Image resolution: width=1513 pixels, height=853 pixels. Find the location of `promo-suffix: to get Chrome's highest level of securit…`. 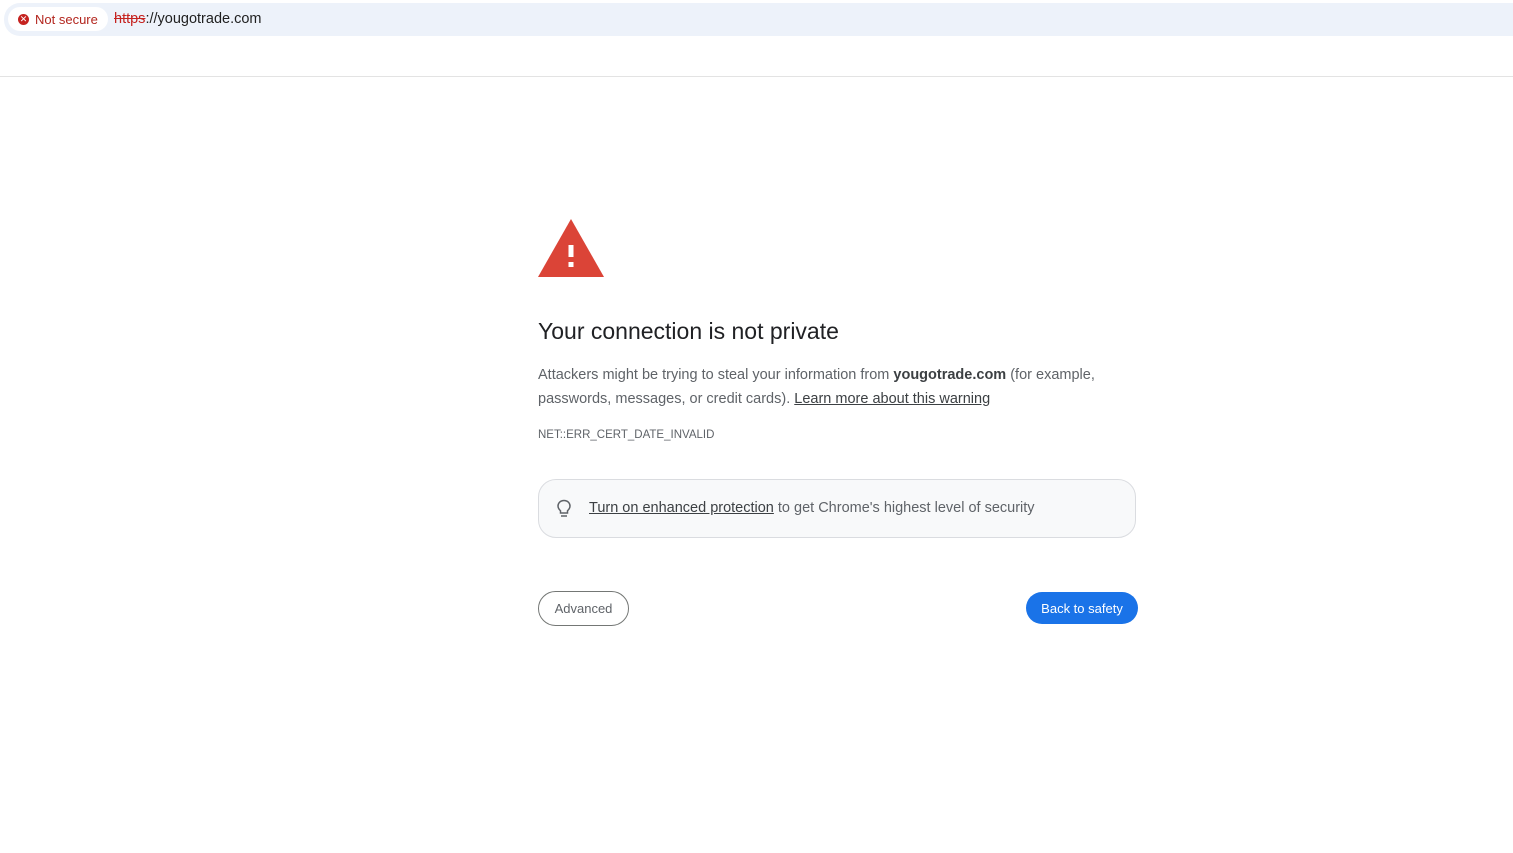

promo-suffix: to get Chrome's highest level of securit… is located at coordinates (904, 508).